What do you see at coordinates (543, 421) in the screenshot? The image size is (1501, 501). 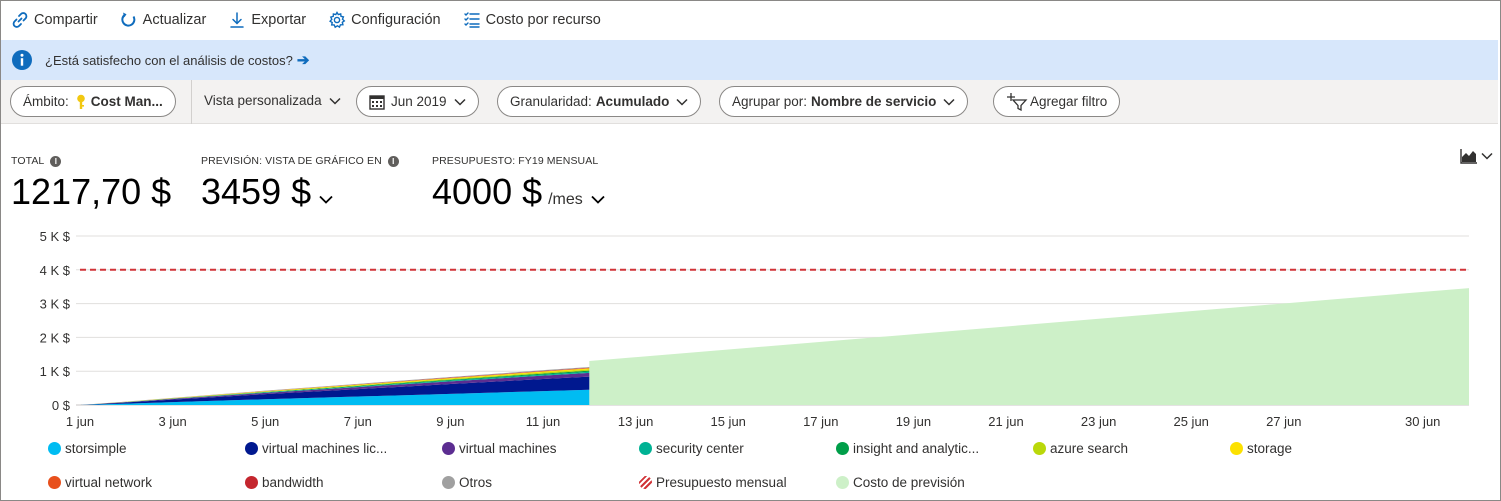 I see `x-tick-label: 11 jun` at bounding box center [543, 421].